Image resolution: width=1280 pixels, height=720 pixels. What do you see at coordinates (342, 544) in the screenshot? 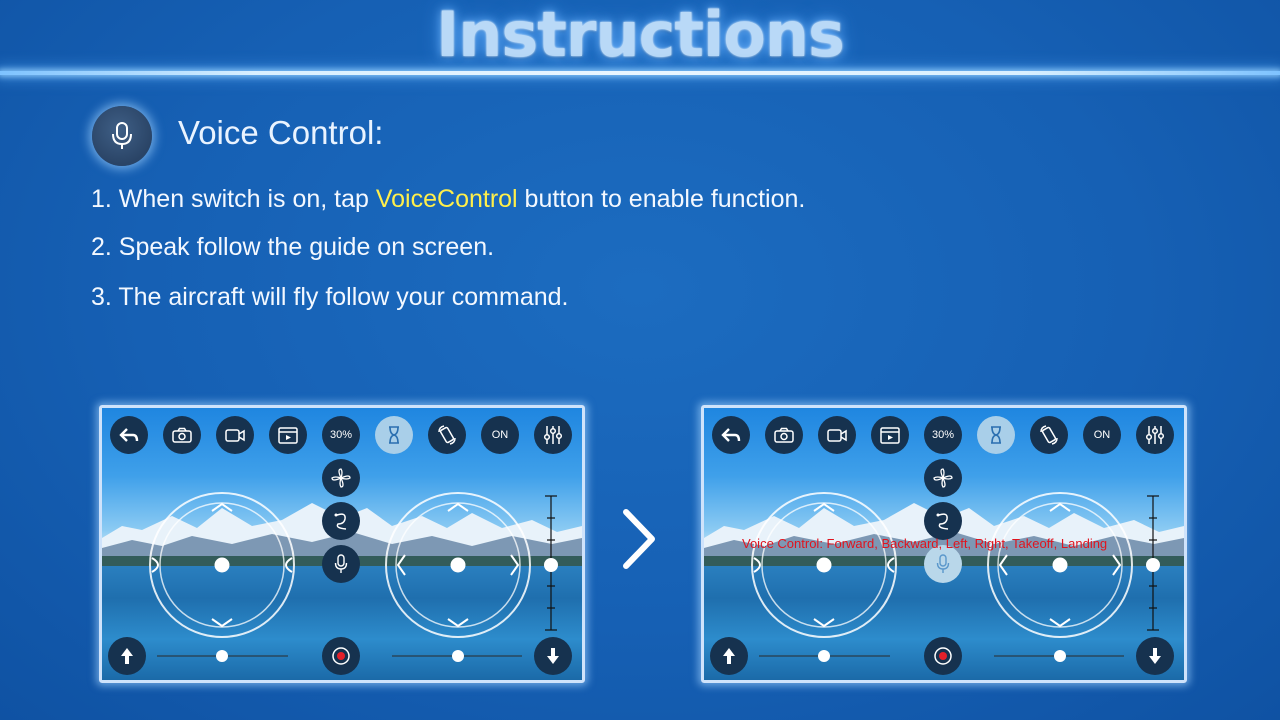
I see `screen-before: 30% ON` at bounding box center [342, 544].